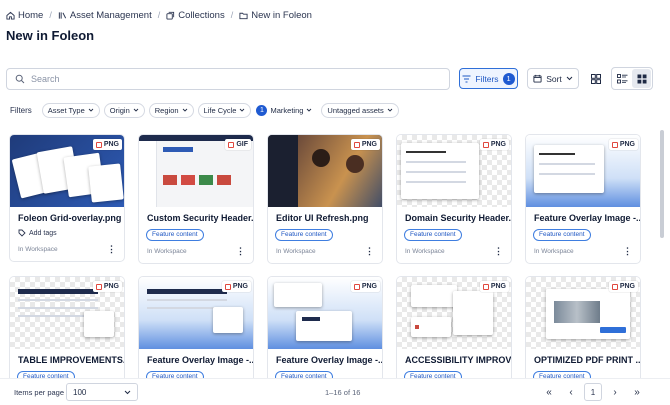  I want to click on sort-button: Sort, so click(553, 78).